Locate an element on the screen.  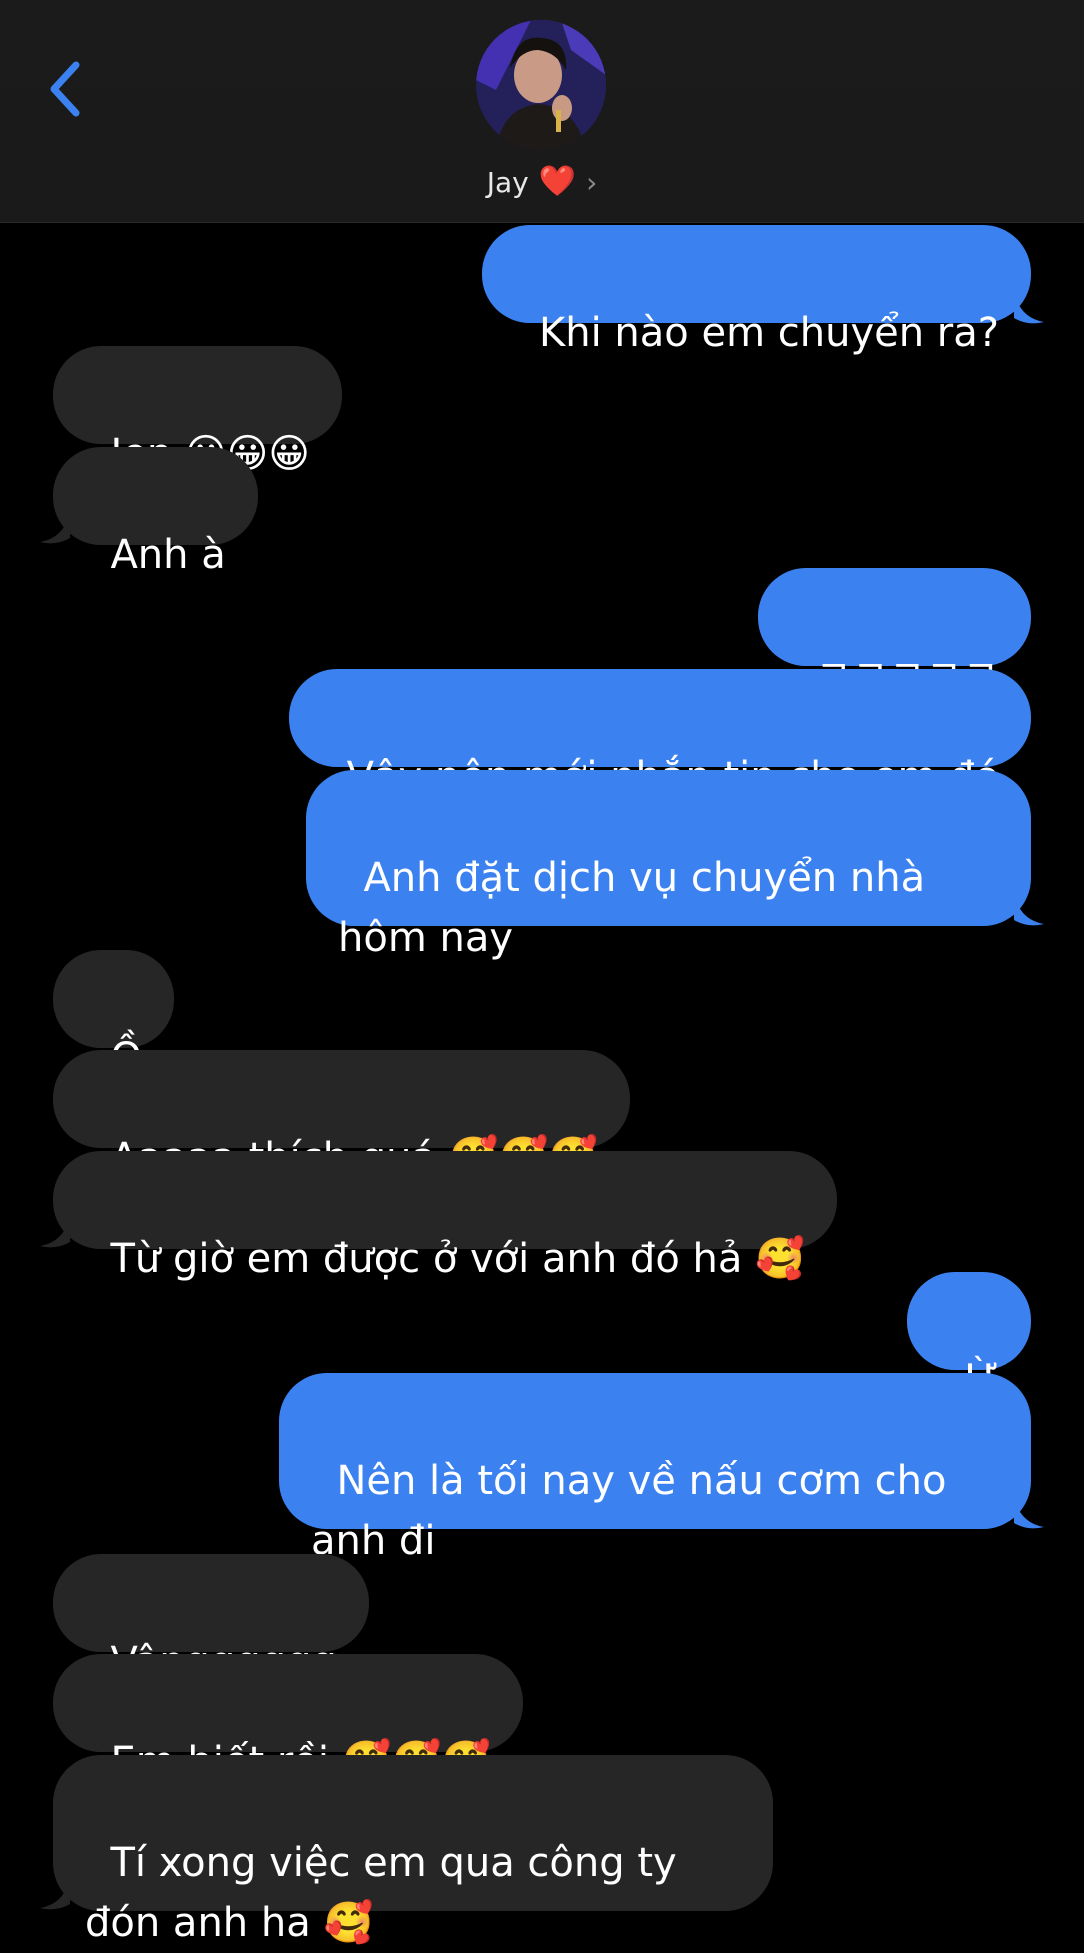
contact-info-link: Jay ❤️ › is located at coordinates (542, 182).